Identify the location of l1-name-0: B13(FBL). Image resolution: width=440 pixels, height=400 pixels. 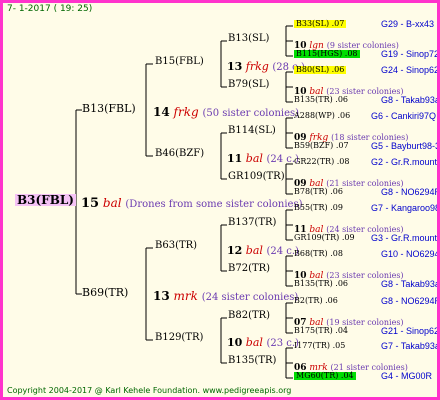
(109, 108).